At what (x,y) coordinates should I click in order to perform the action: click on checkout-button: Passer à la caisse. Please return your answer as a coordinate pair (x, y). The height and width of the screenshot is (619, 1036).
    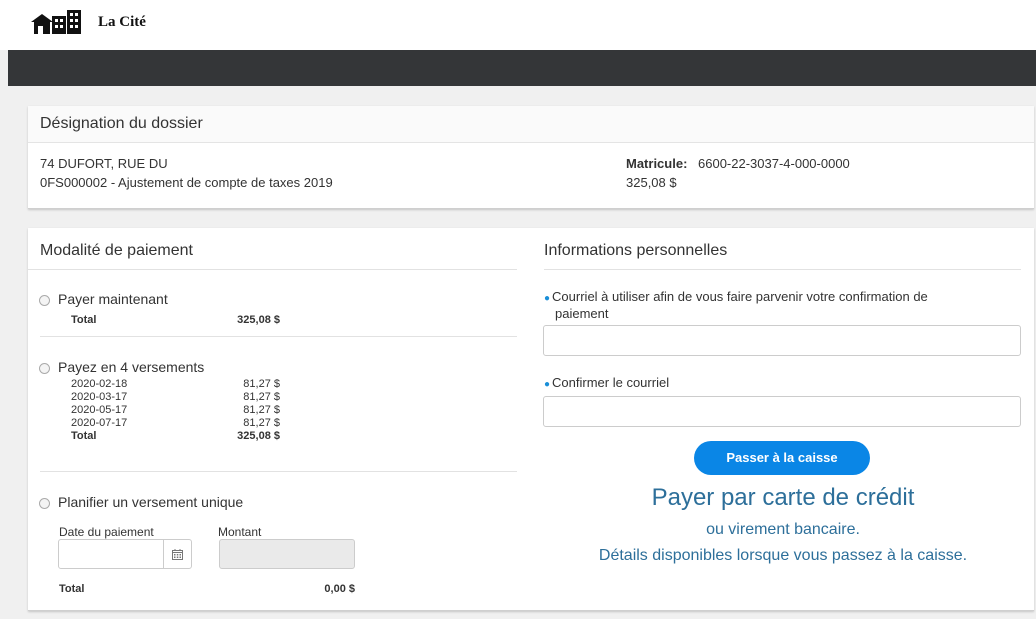
    Looking at the image, I should click on (782, 458).